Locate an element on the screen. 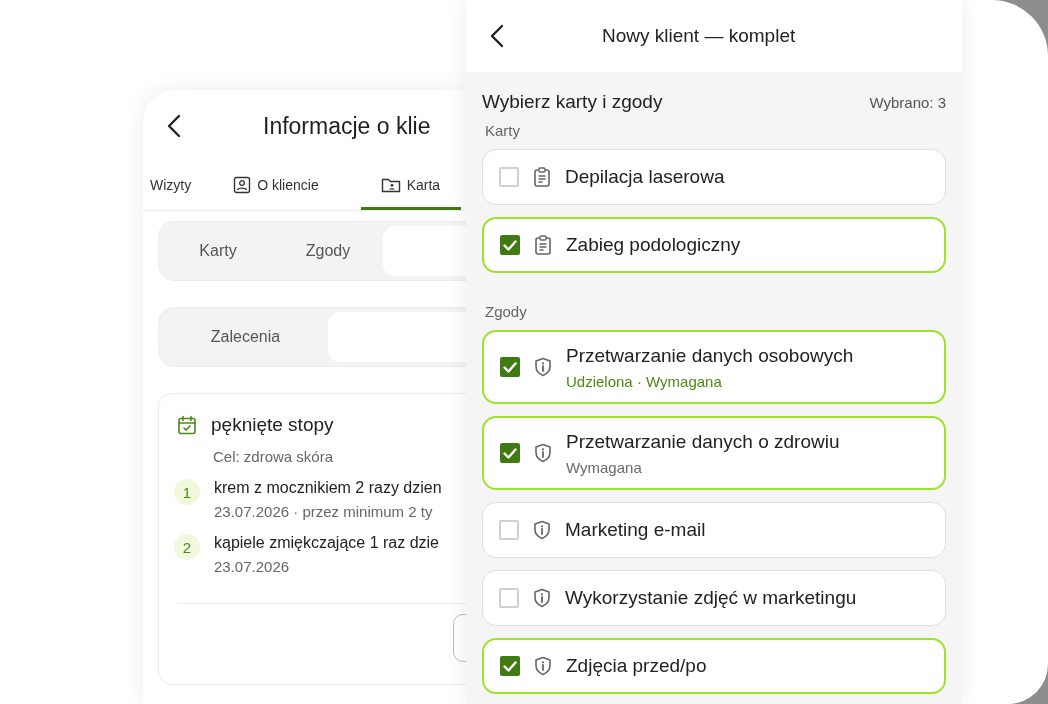 The width and height of the screenshot is (1048, 704). plan-goal: Cel: zdrowa skóra is located at coordinates (274, 456).